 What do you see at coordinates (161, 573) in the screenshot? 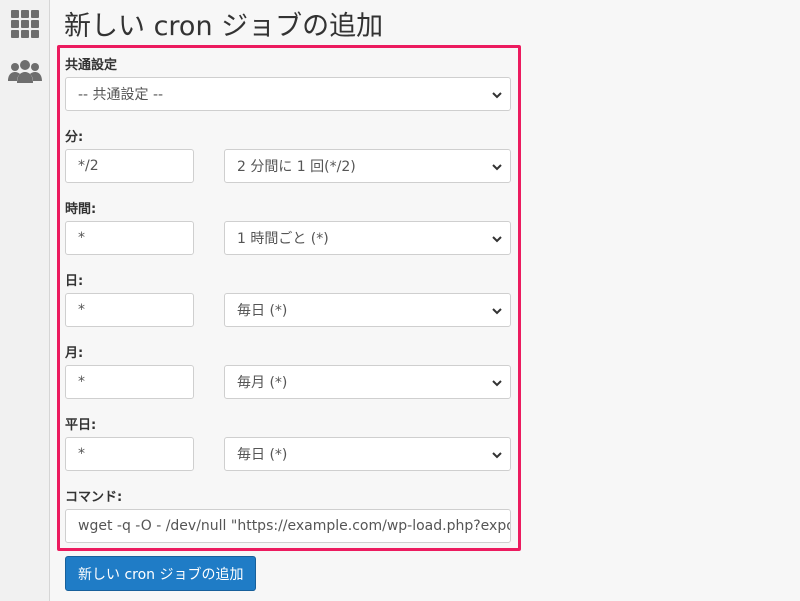
I see `add-cron-job-button: 新しい cron ジョブの追加` at bounding box center [161, 573].